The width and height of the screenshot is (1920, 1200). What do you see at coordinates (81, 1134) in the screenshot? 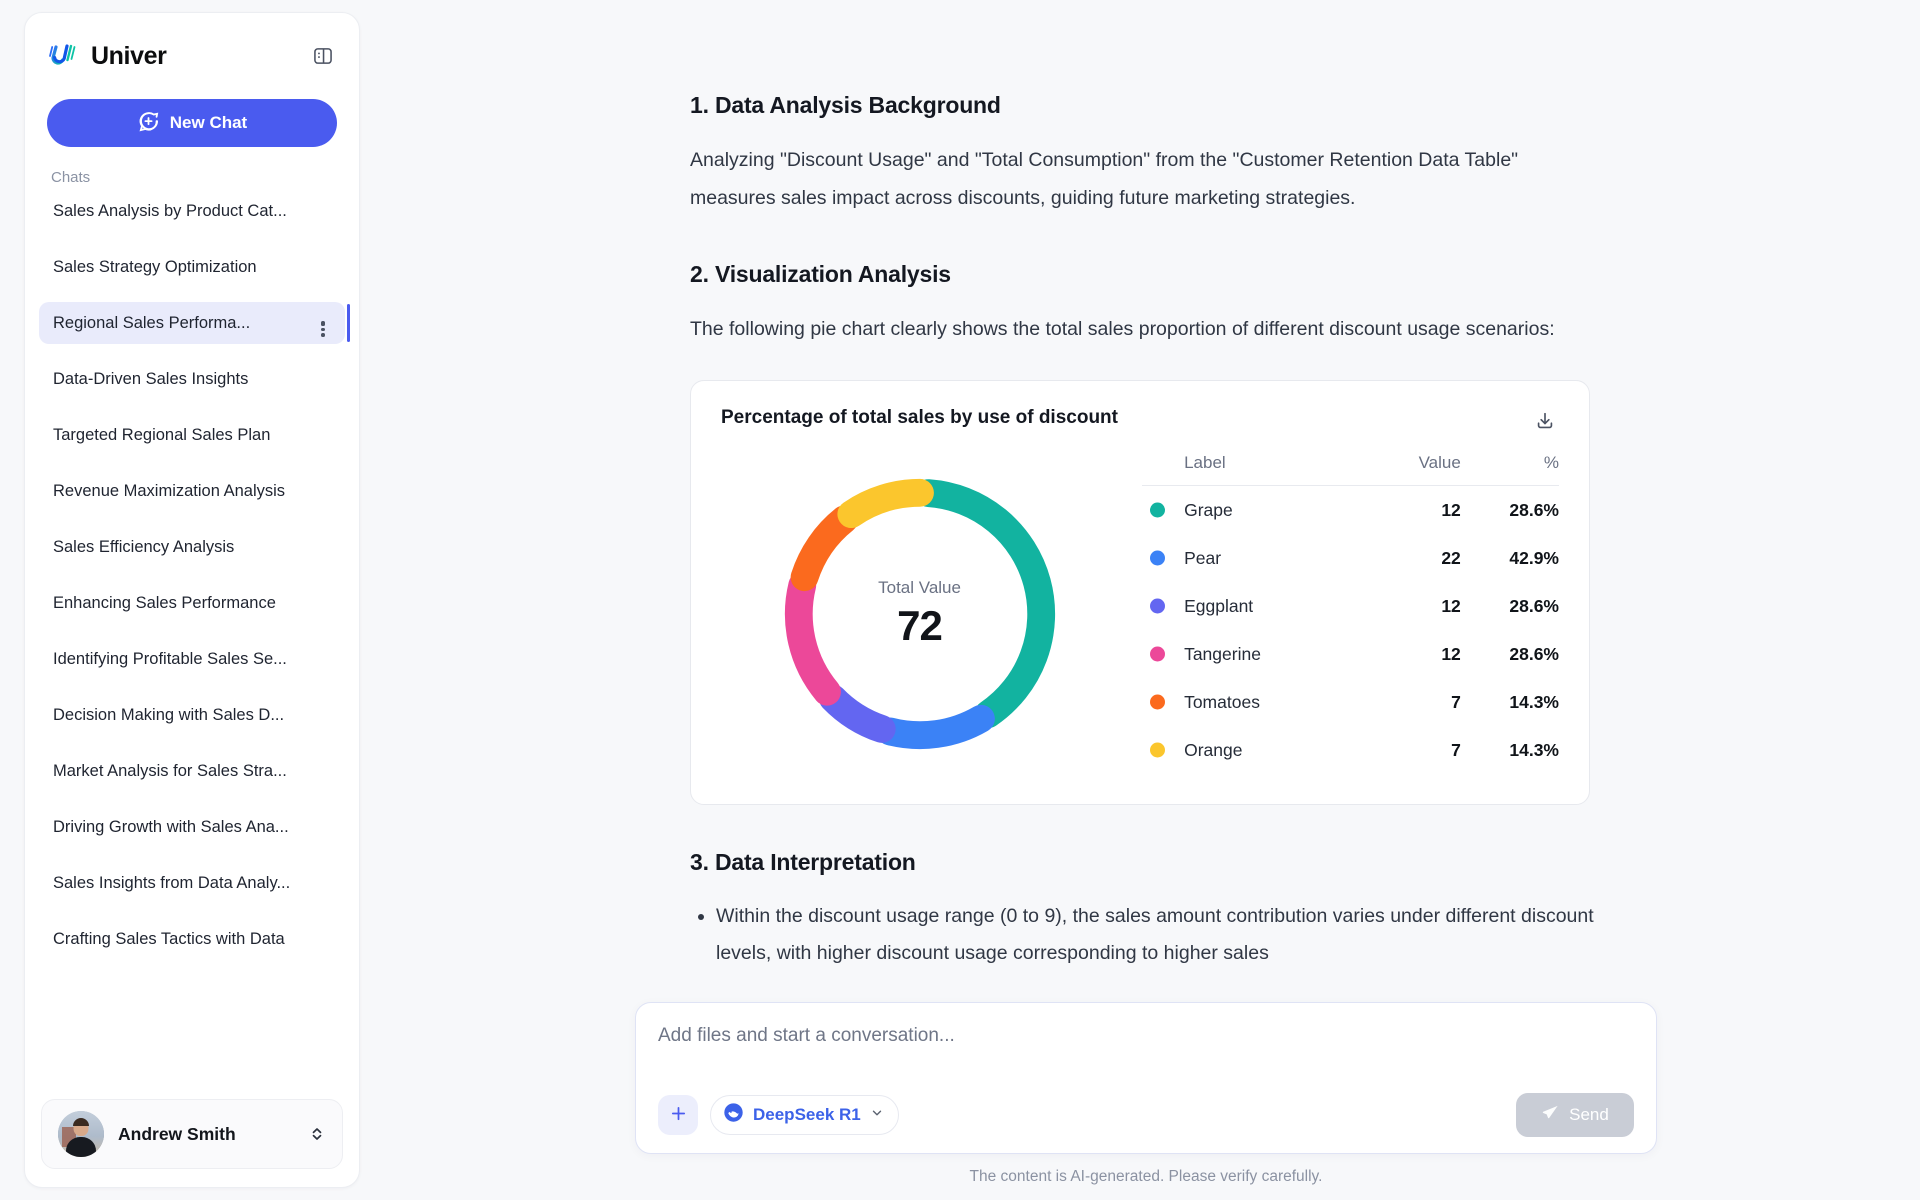
I see `avatar` at bounding box center [81, 1134].